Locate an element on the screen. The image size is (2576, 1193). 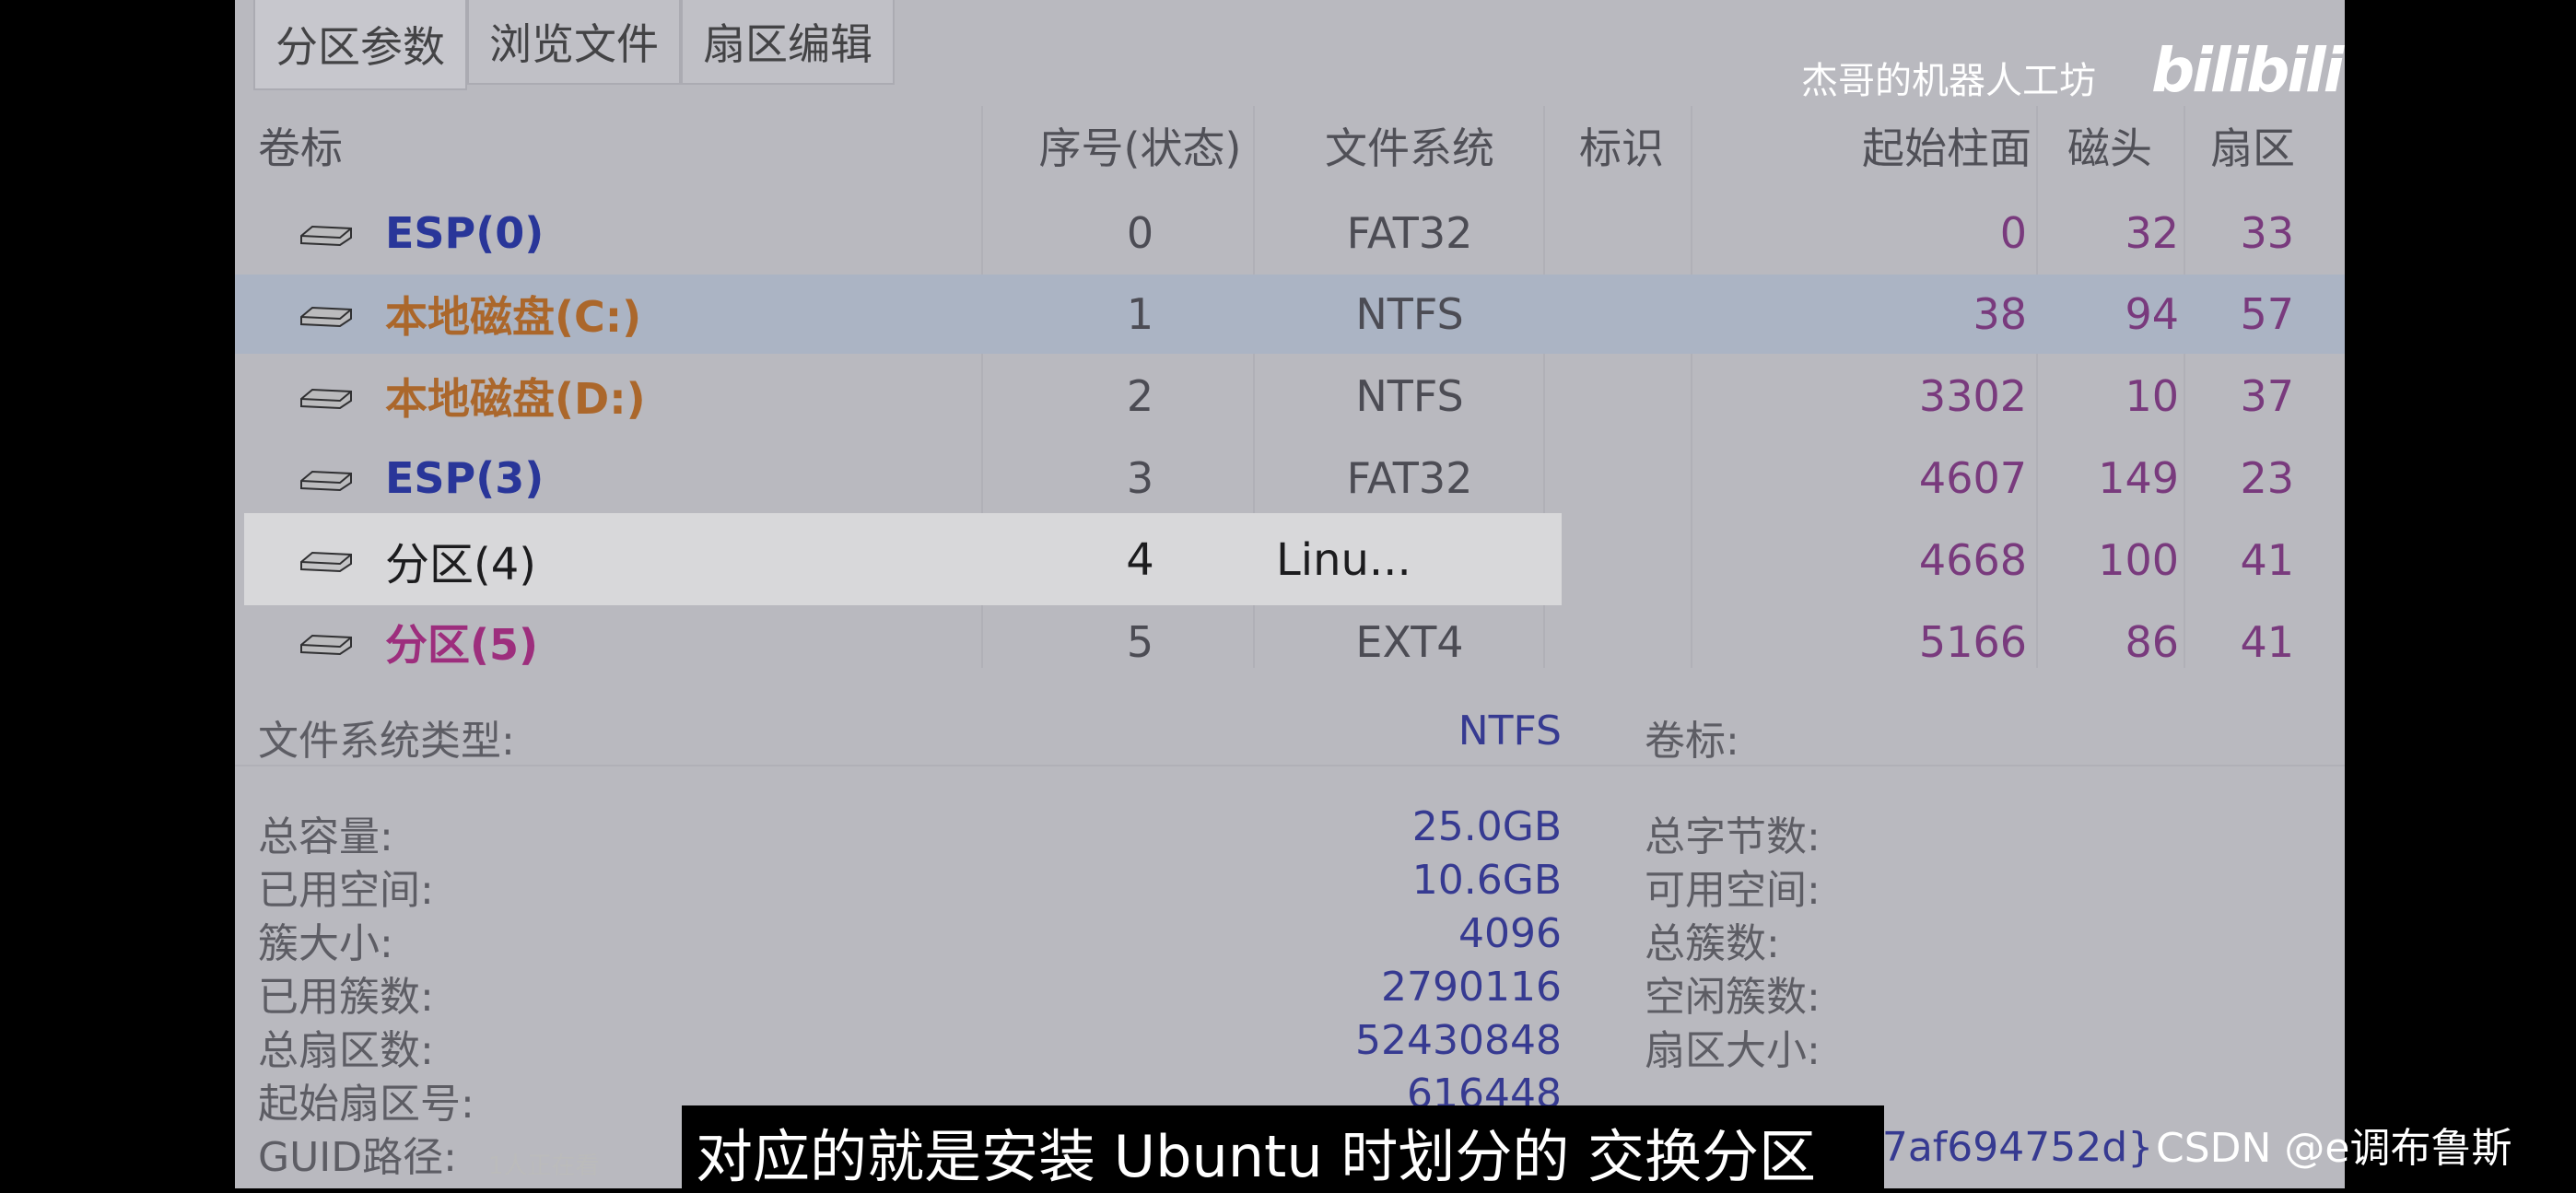
col-head: 磁头 is located at coordinates (2110, 145).